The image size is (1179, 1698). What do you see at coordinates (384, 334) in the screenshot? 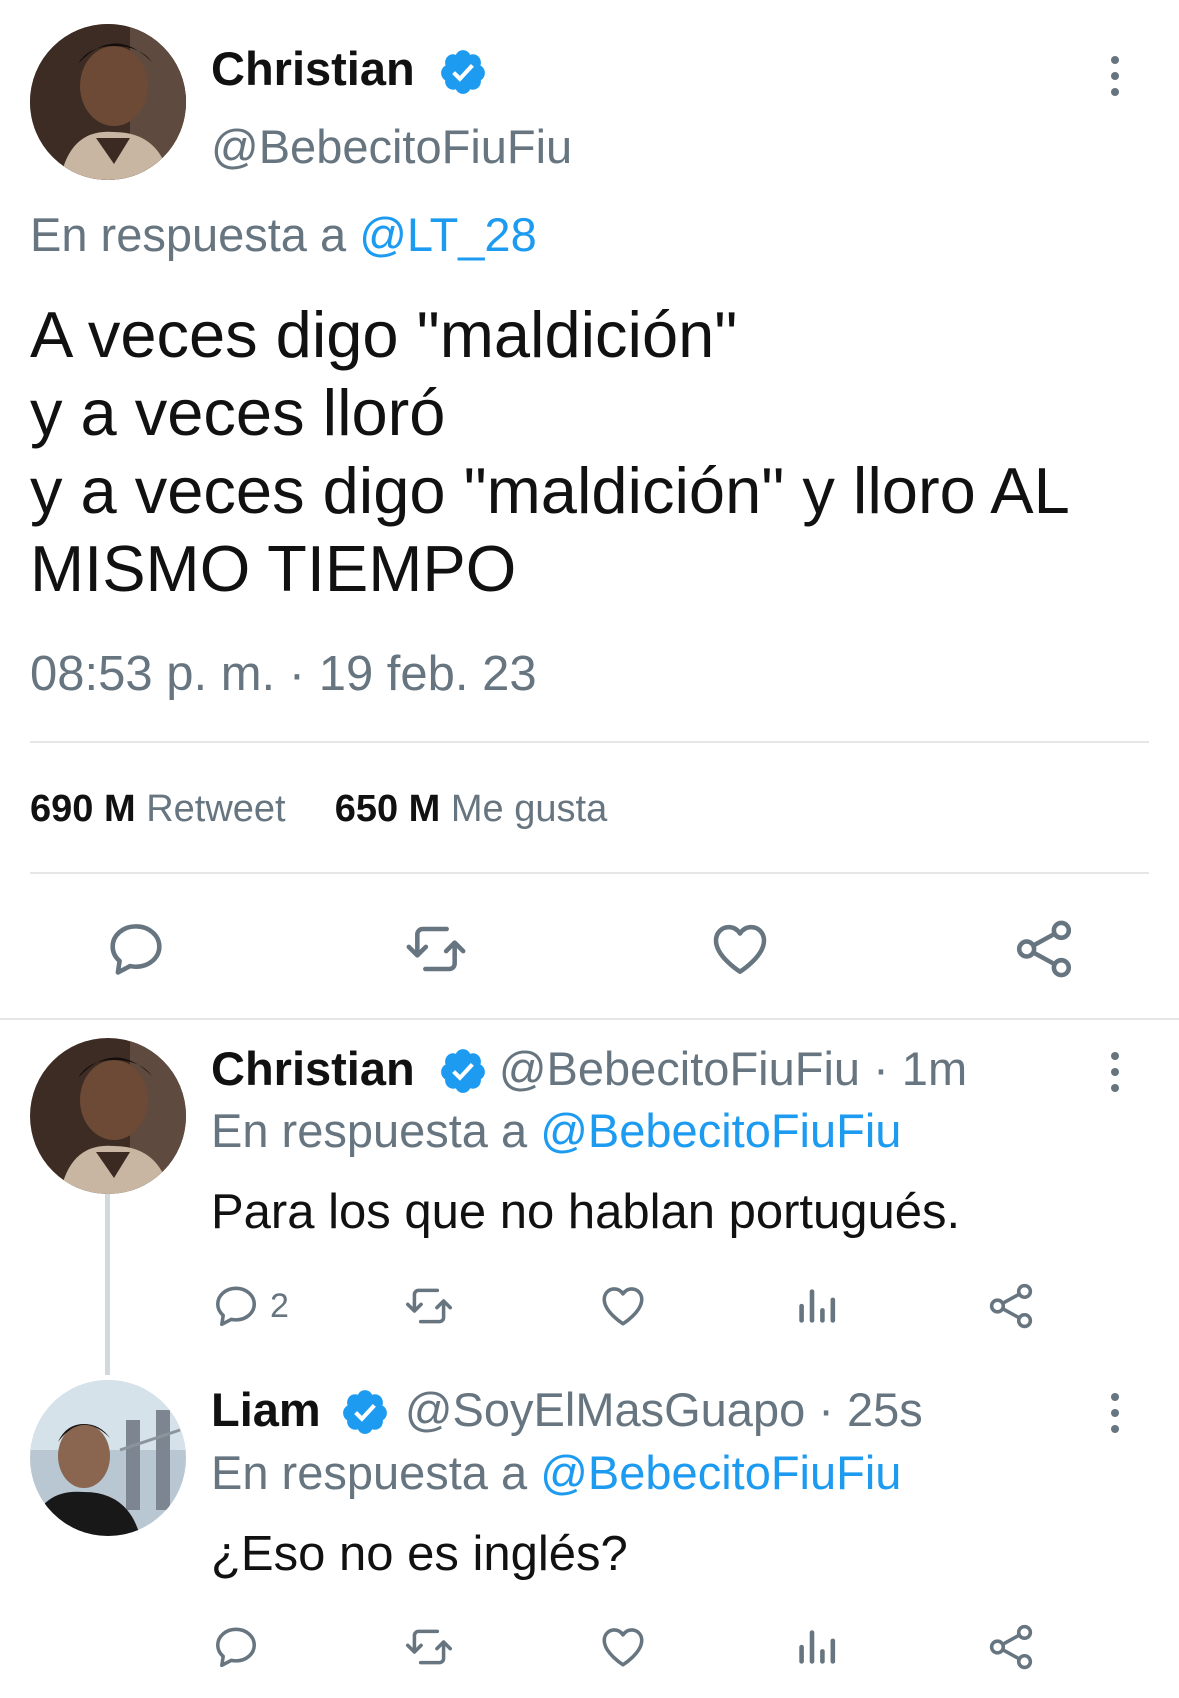
I see `tweet-text-line: A veces digo "maldición"` at bounding box center [384, 334].